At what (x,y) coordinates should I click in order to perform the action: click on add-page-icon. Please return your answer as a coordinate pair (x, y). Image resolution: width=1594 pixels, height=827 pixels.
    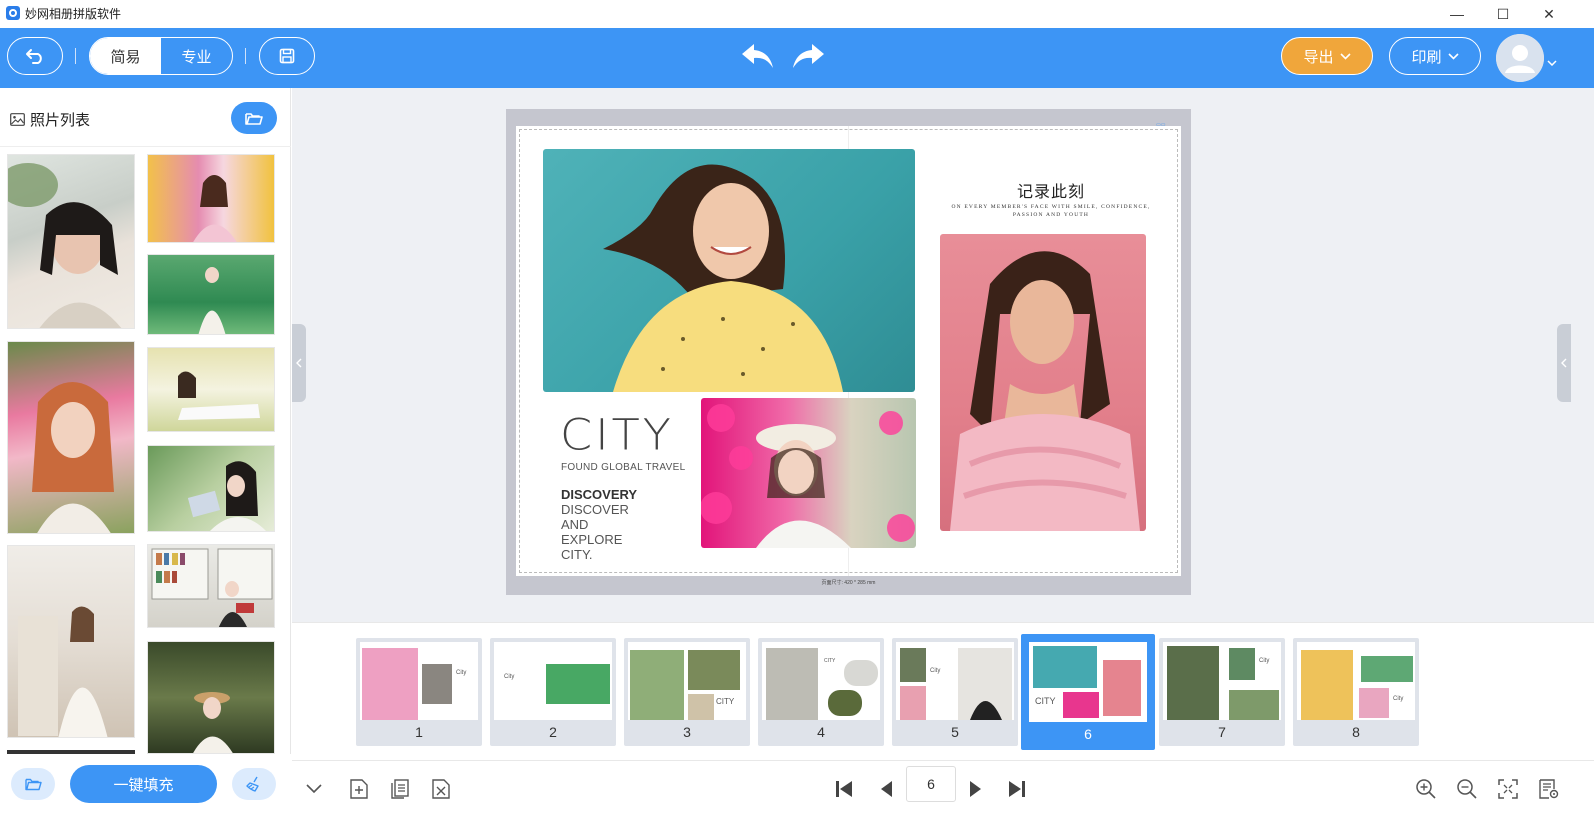
    Looking at the image, I should click on (359, 789).